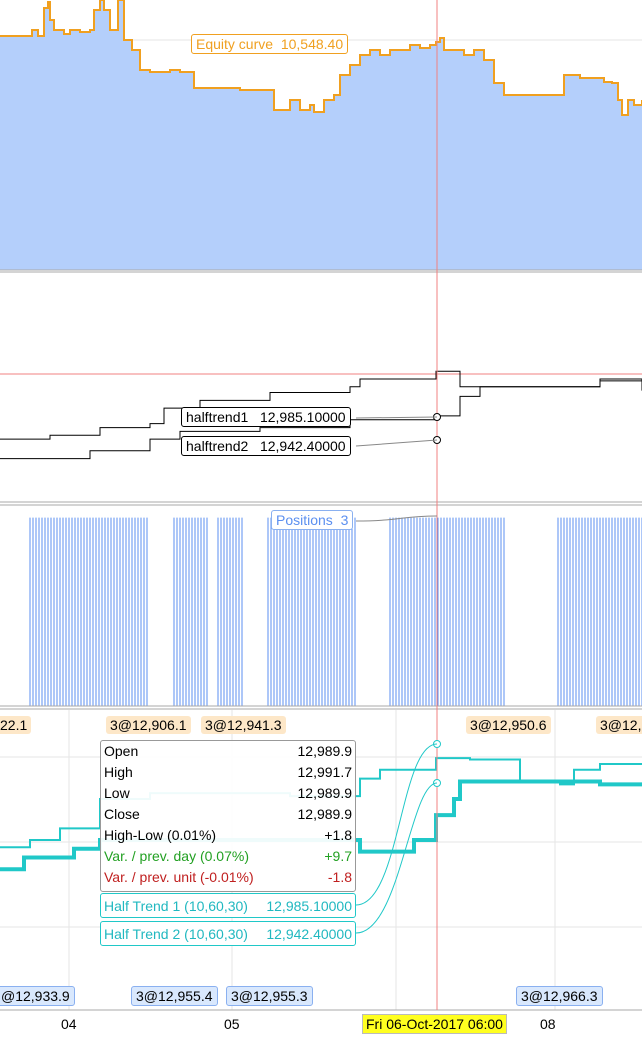  Describe the element at coordinates (266, 417) in the screenshot. I see `halftrend1-label: halftrend1 12,985.10000` at that location.